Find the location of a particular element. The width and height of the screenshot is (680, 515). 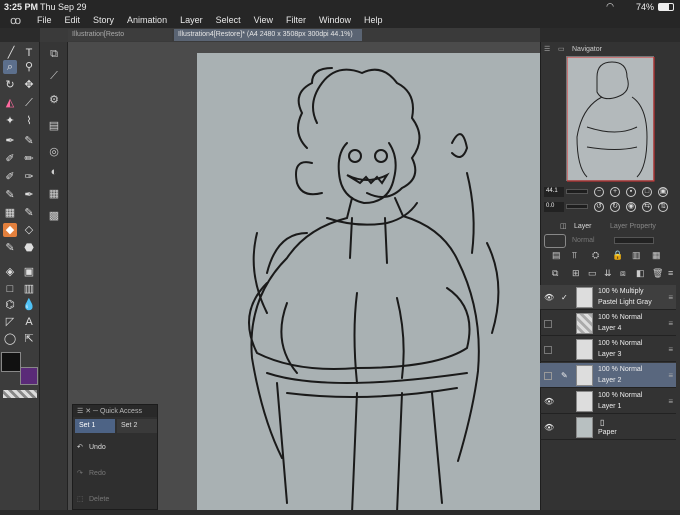

layer-row-4: 100 % Normal Layer 4 ≡ is located at coordinates (608, 323).